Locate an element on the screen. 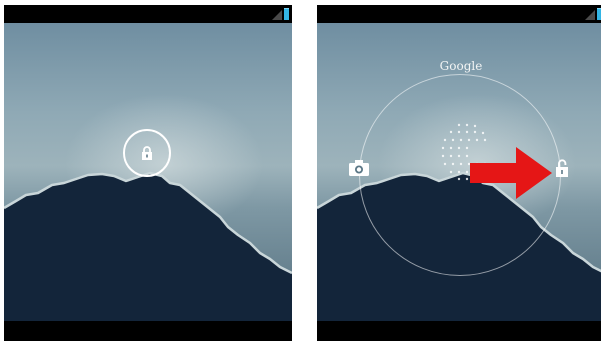  camera-icon is located at coordinates (359, 168).